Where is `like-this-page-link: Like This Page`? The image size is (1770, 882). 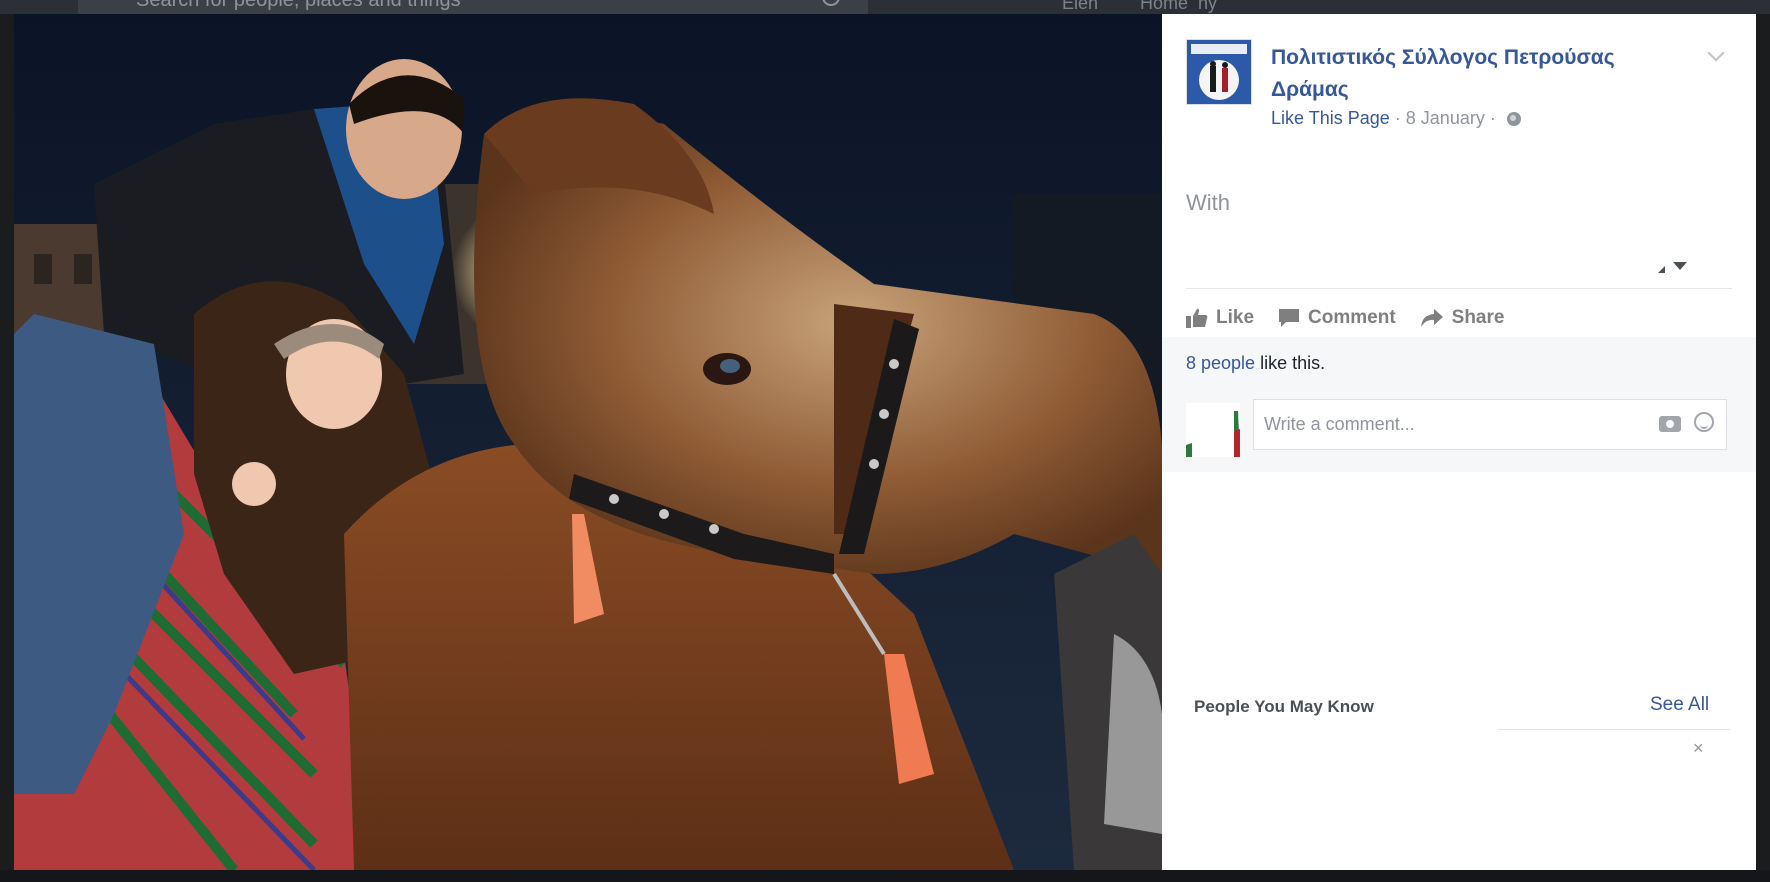 like-this-page-link: Like This Page is located at coordinates (1330, 118).